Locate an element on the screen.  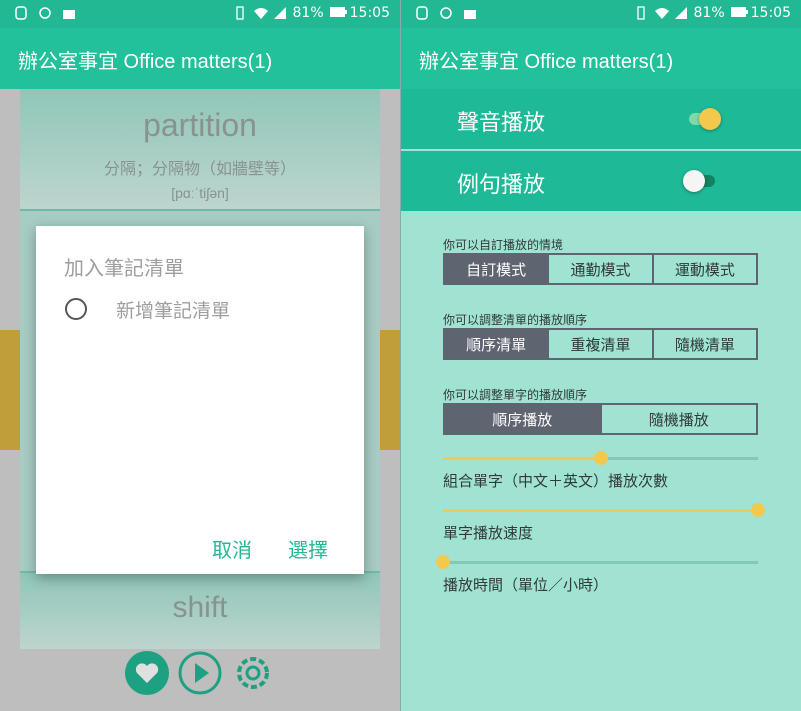
sound-setting-row: 聲音播放 is located at coordinates (601, 119).